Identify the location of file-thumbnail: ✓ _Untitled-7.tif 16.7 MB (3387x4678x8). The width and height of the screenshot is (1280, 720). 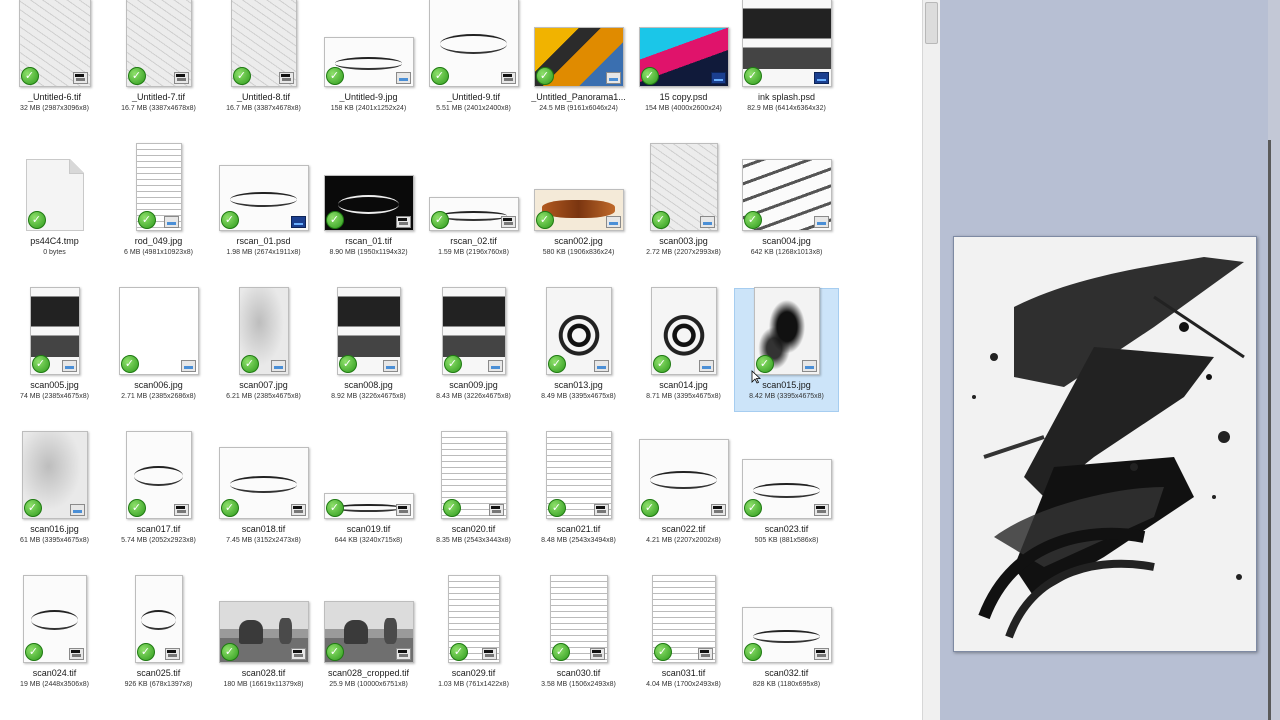
(158, 62).